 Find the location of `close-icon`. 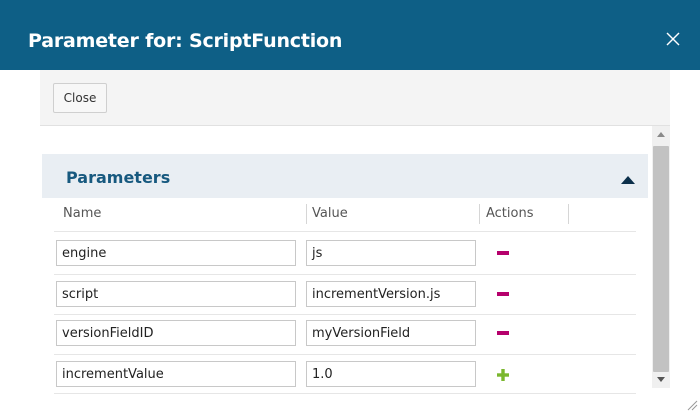

close-icon is located at coordinates (673, 39).